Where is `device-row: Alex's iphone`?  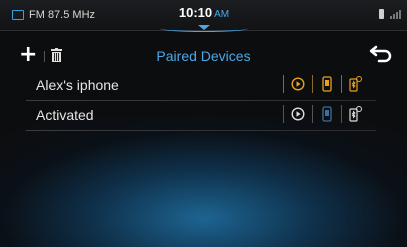 device-row: Alex's iphone is located at coordinates (201, 86).